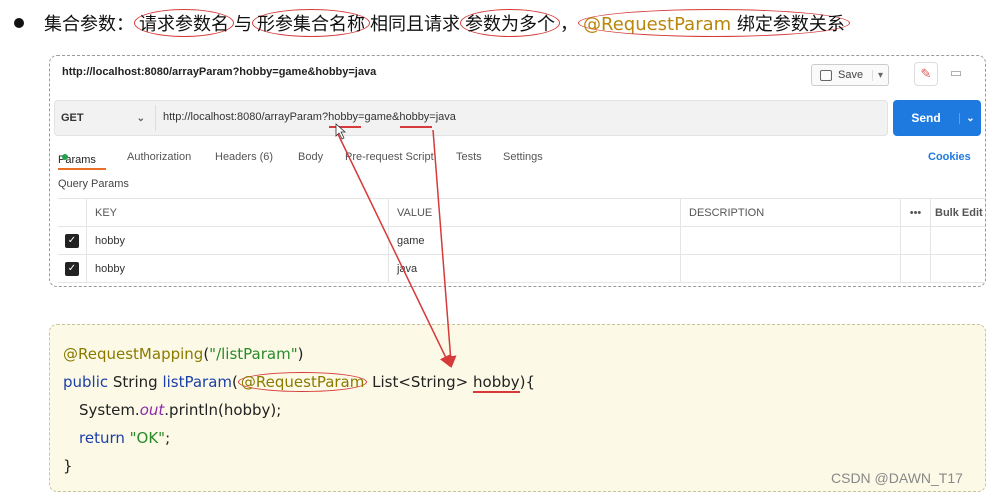 This screenshot has width=1000, height=497. Describe the element at coordinates (311, 23) in the screenshot. I see `heading-part-circled: 形参集合名称` at that location.